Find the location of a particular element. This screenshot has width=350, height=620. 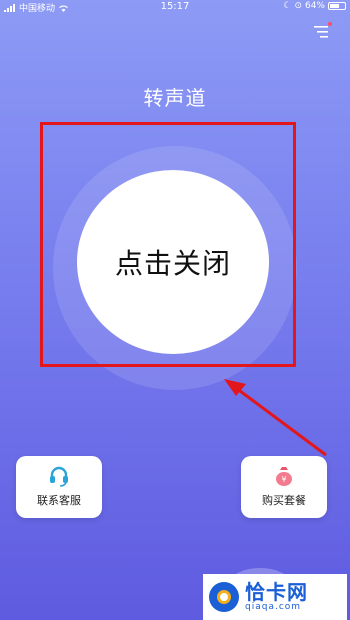

watermark-text: 恰卡网 qiaqa.com is located at coordinates (276, 597).